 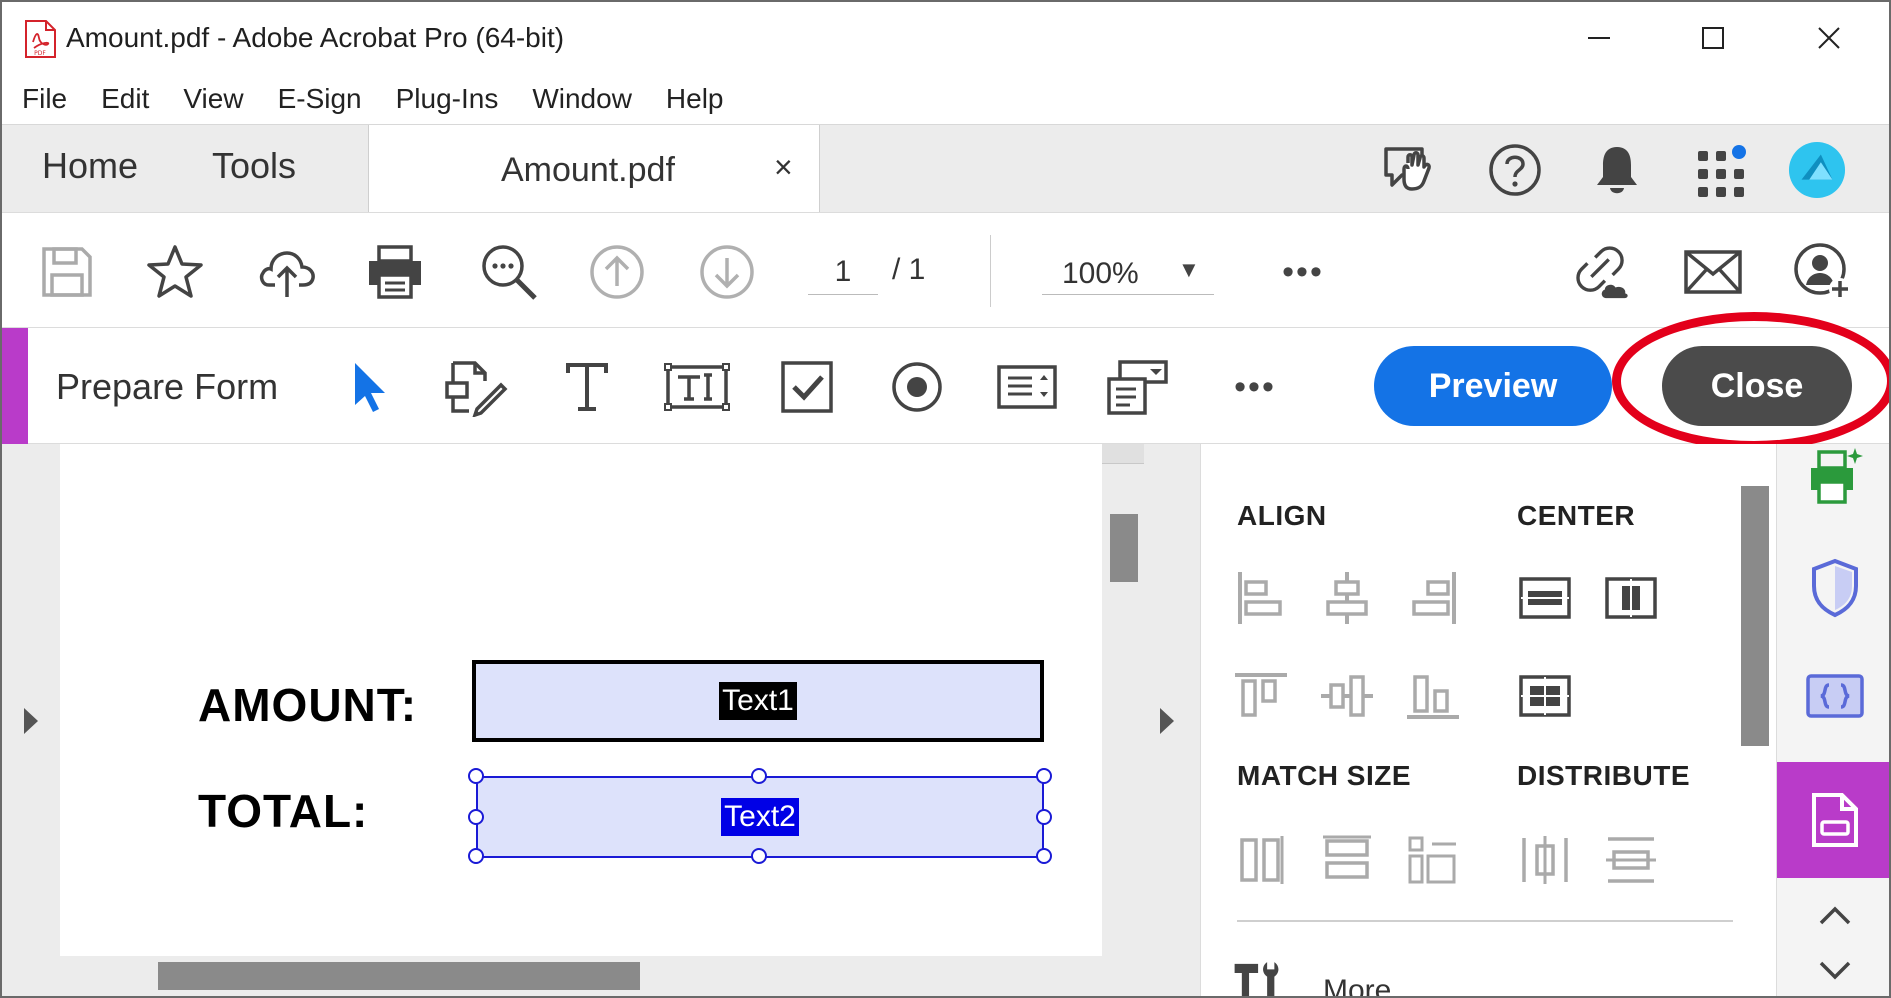 I want to click on toolbar-more-button: •••, so click(x=1303, y=272).